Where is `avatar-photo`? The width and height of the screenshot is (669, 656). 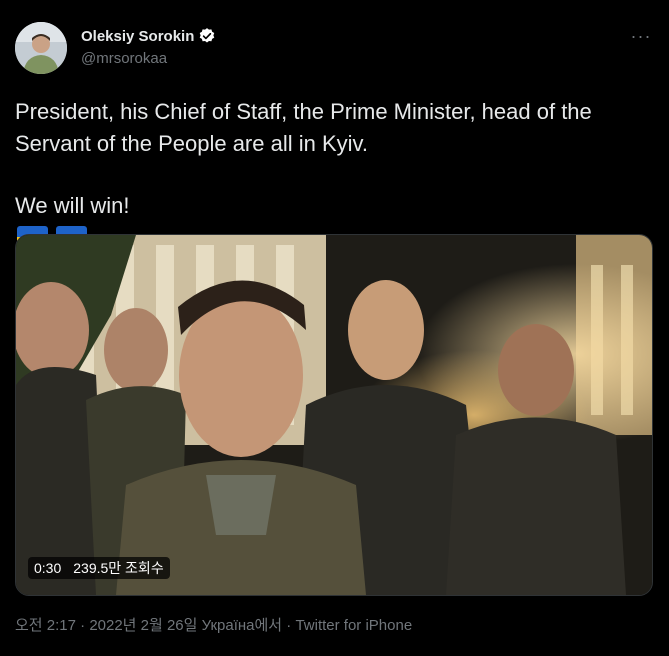
avatar-photo is located at coordinates (41, 48).